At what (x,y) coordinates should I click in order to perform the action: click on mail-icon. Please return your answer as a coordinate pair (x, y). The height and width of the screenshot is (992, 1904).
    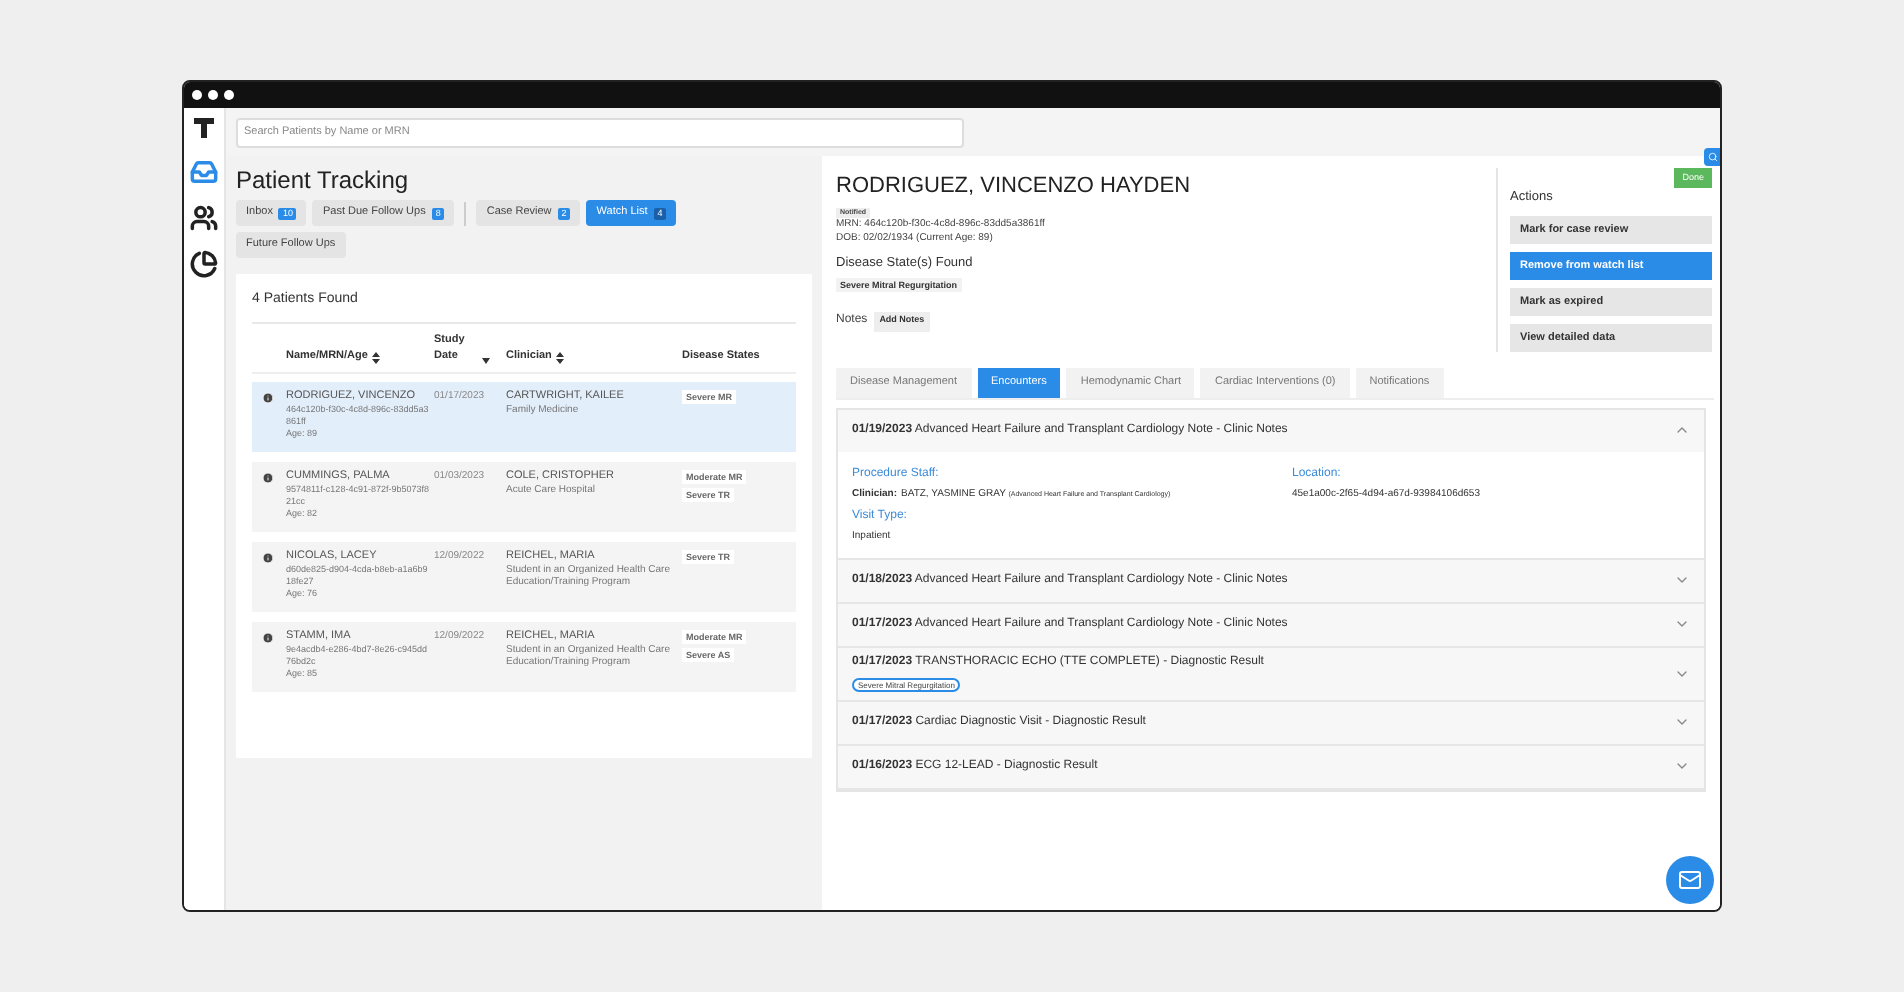
    Looking at the image, I should click on (1690, 880).